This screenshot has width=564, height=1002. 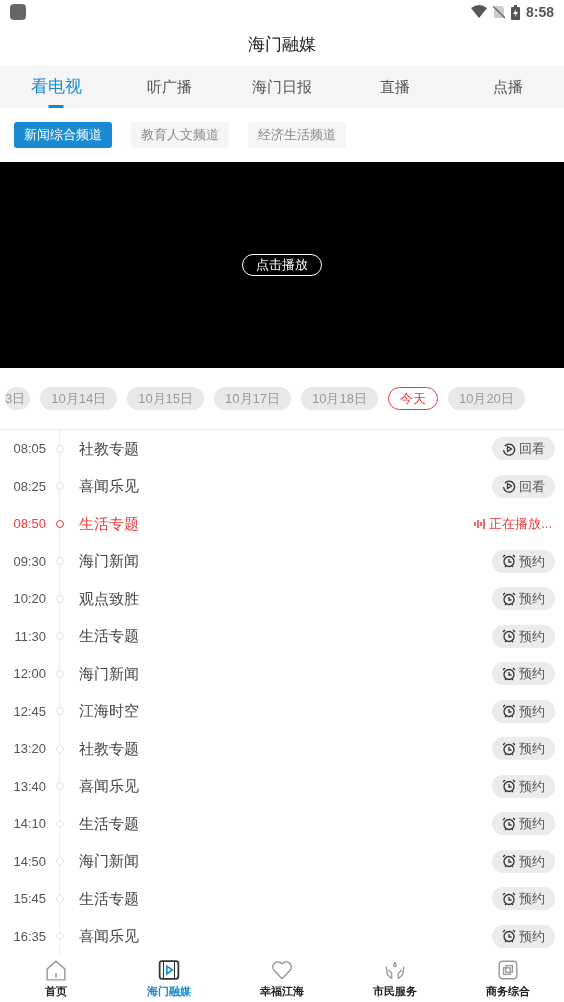 I want to click on nav-item: 幸福江海, so click(x=282, y=979).